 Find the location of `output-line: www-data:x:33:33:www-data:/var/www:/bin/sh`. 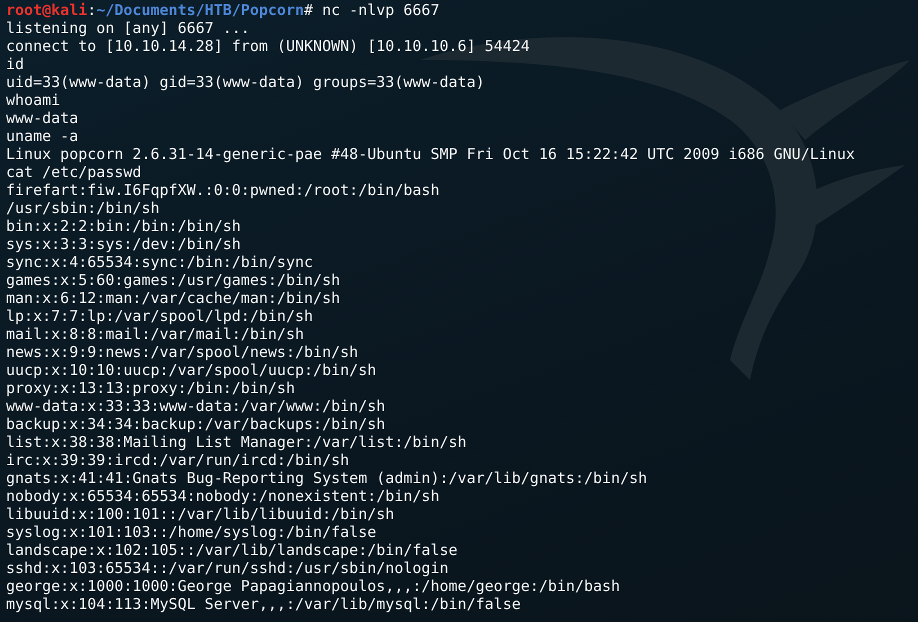

output-line: www-data:x:33:33:www-data:/var/www:/bin/sh is located at coordinates (196, 406).